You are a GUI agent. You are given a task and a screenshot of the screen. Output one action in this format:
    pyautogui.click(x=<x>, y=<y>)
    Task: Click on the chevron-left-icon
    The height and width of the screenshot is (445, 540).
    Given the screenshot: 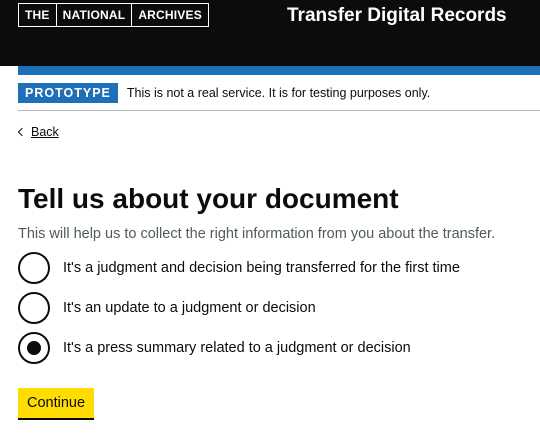 What is the action you would take?
    pyautogui.click(x=22, y=132)
    